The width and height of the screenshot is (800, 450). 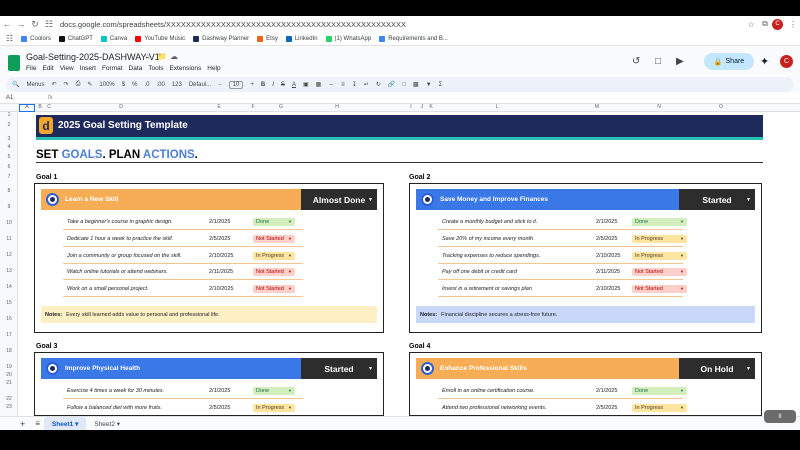 I want to click on wrap-icon: ↵, so click(x=366, y=84).